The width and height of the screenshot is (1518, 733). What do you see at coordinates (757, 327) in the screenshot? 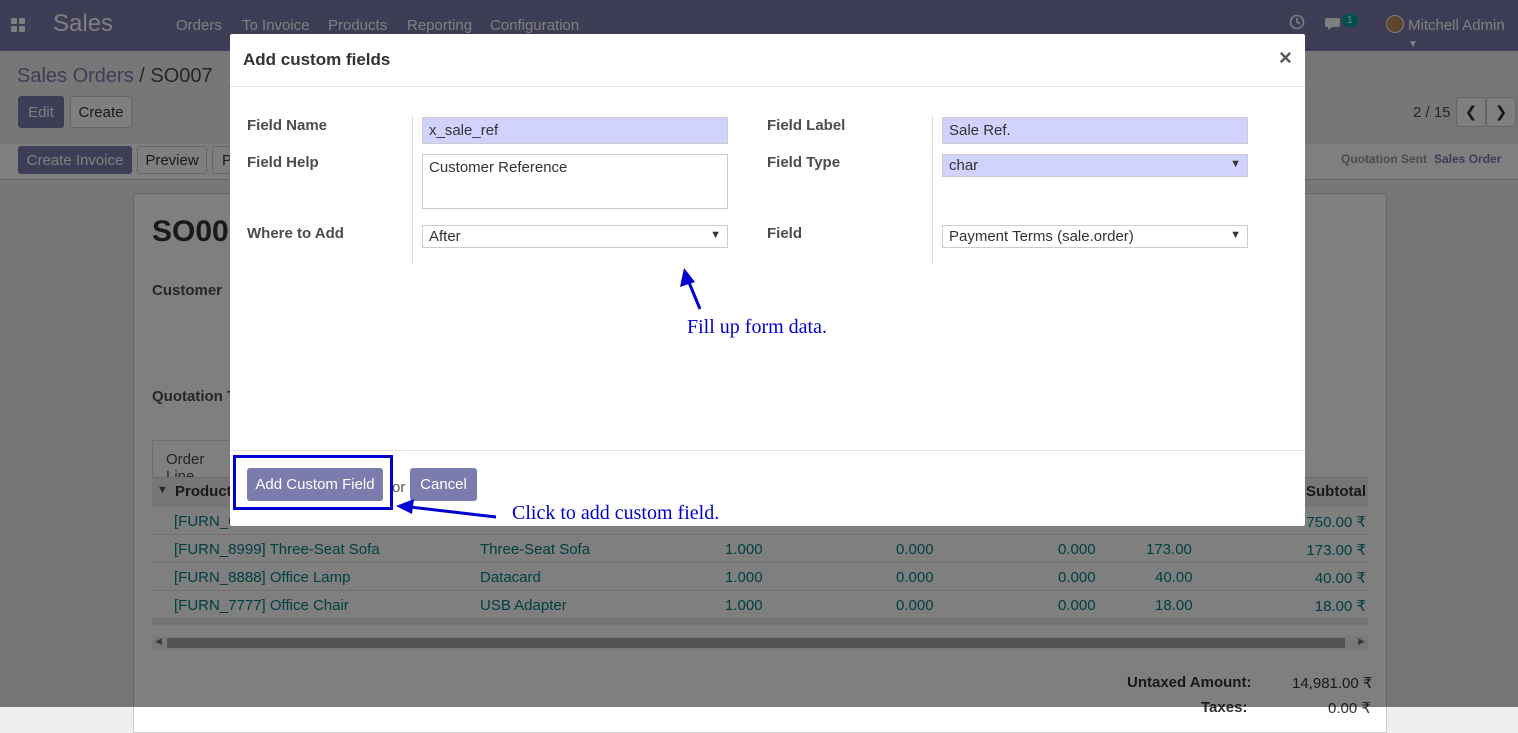
I see `annotation-fill-form: Fill up form data.` at bounding box center [757, 327].